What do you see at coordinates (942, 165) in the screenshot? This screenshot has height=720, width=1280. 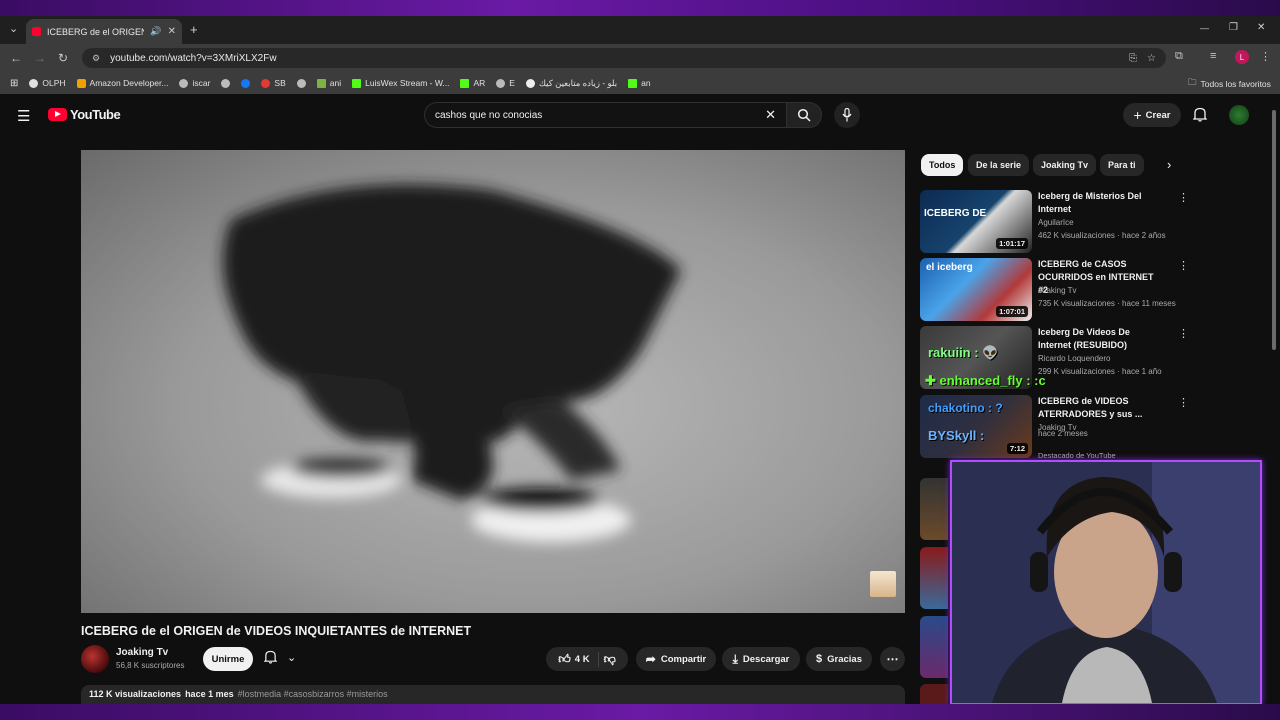 I see `chip-todos: Todos` at bounding box center [942, 165].